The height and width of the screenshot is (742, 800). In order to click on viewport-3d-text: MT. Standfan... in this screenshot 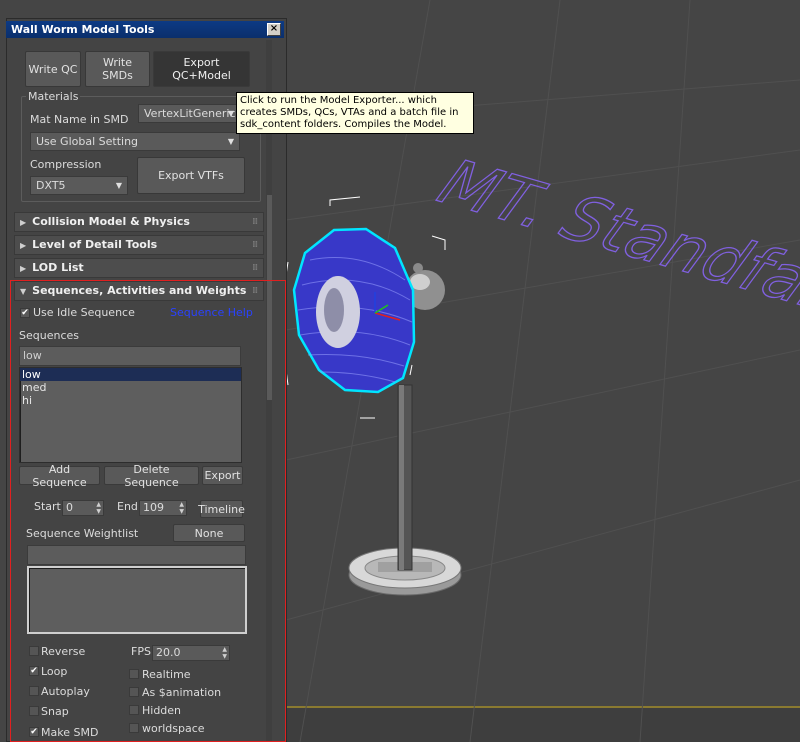, I will do `click(613, 245)`.